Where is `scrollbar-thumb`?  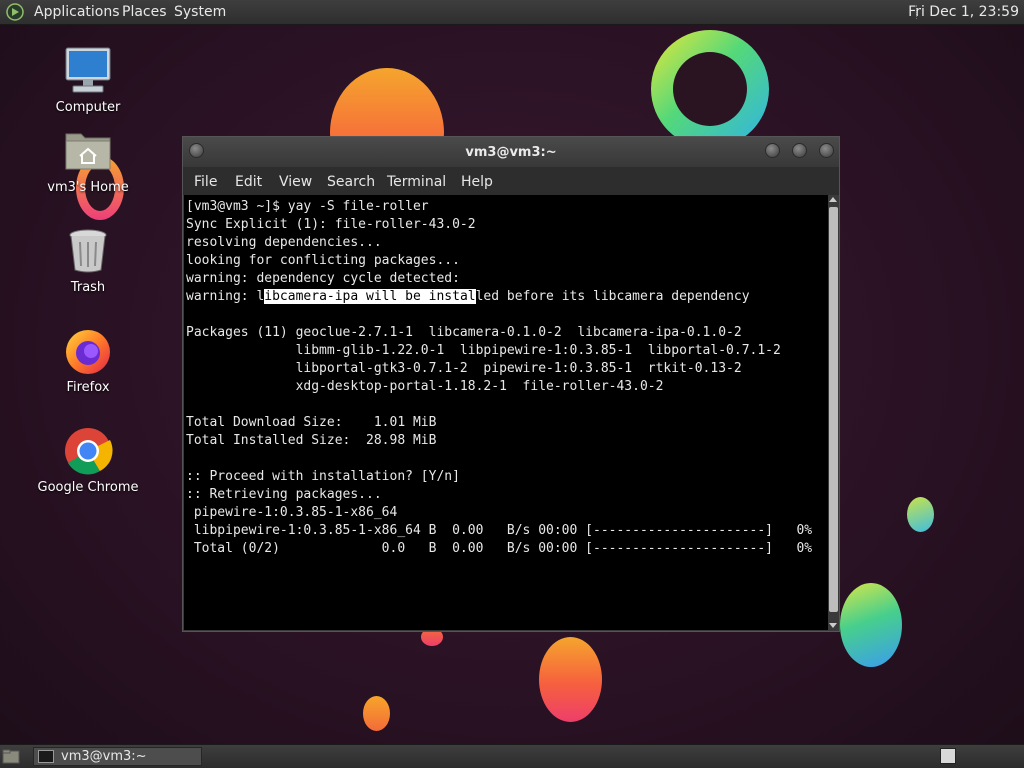 scrollbar-thumb is located at coordinates (833, 409).